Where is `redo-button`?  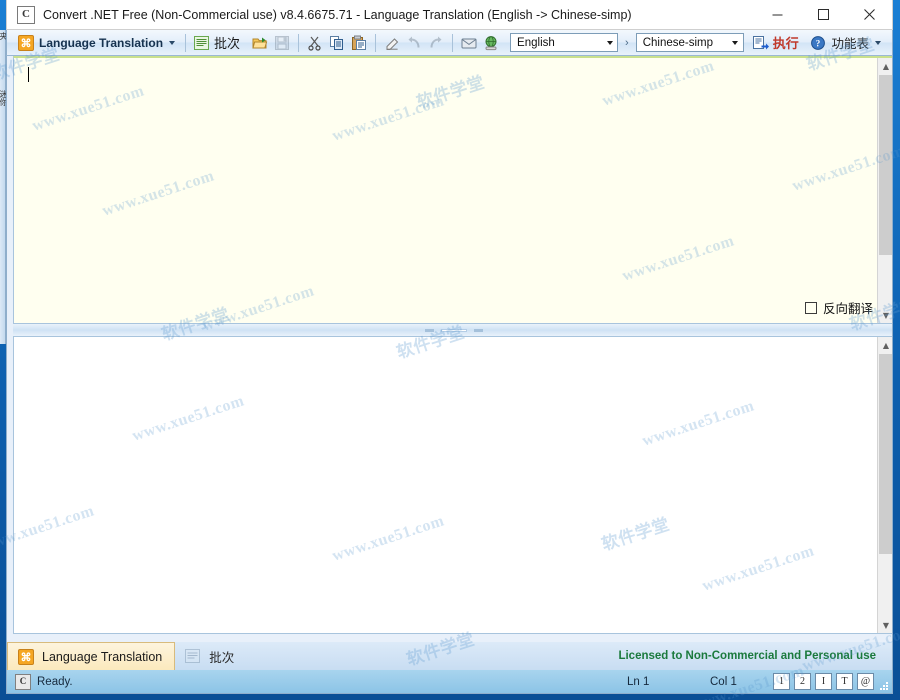
redo-button is located at coordinates (436, 43).